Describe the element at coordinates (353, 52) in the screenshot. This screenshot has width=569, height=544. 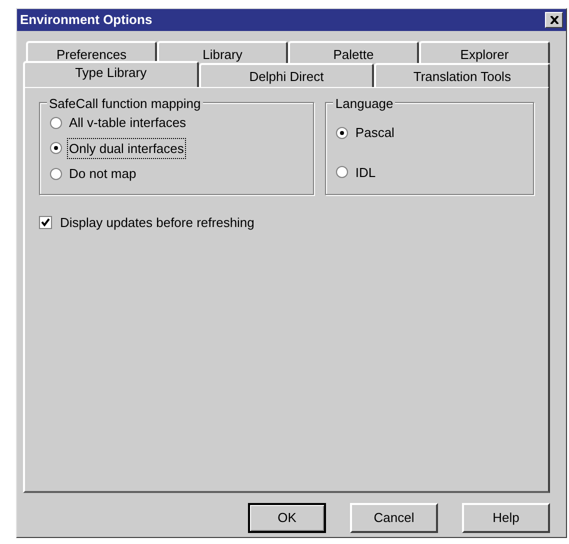
I see `tab: Palette` at that location.